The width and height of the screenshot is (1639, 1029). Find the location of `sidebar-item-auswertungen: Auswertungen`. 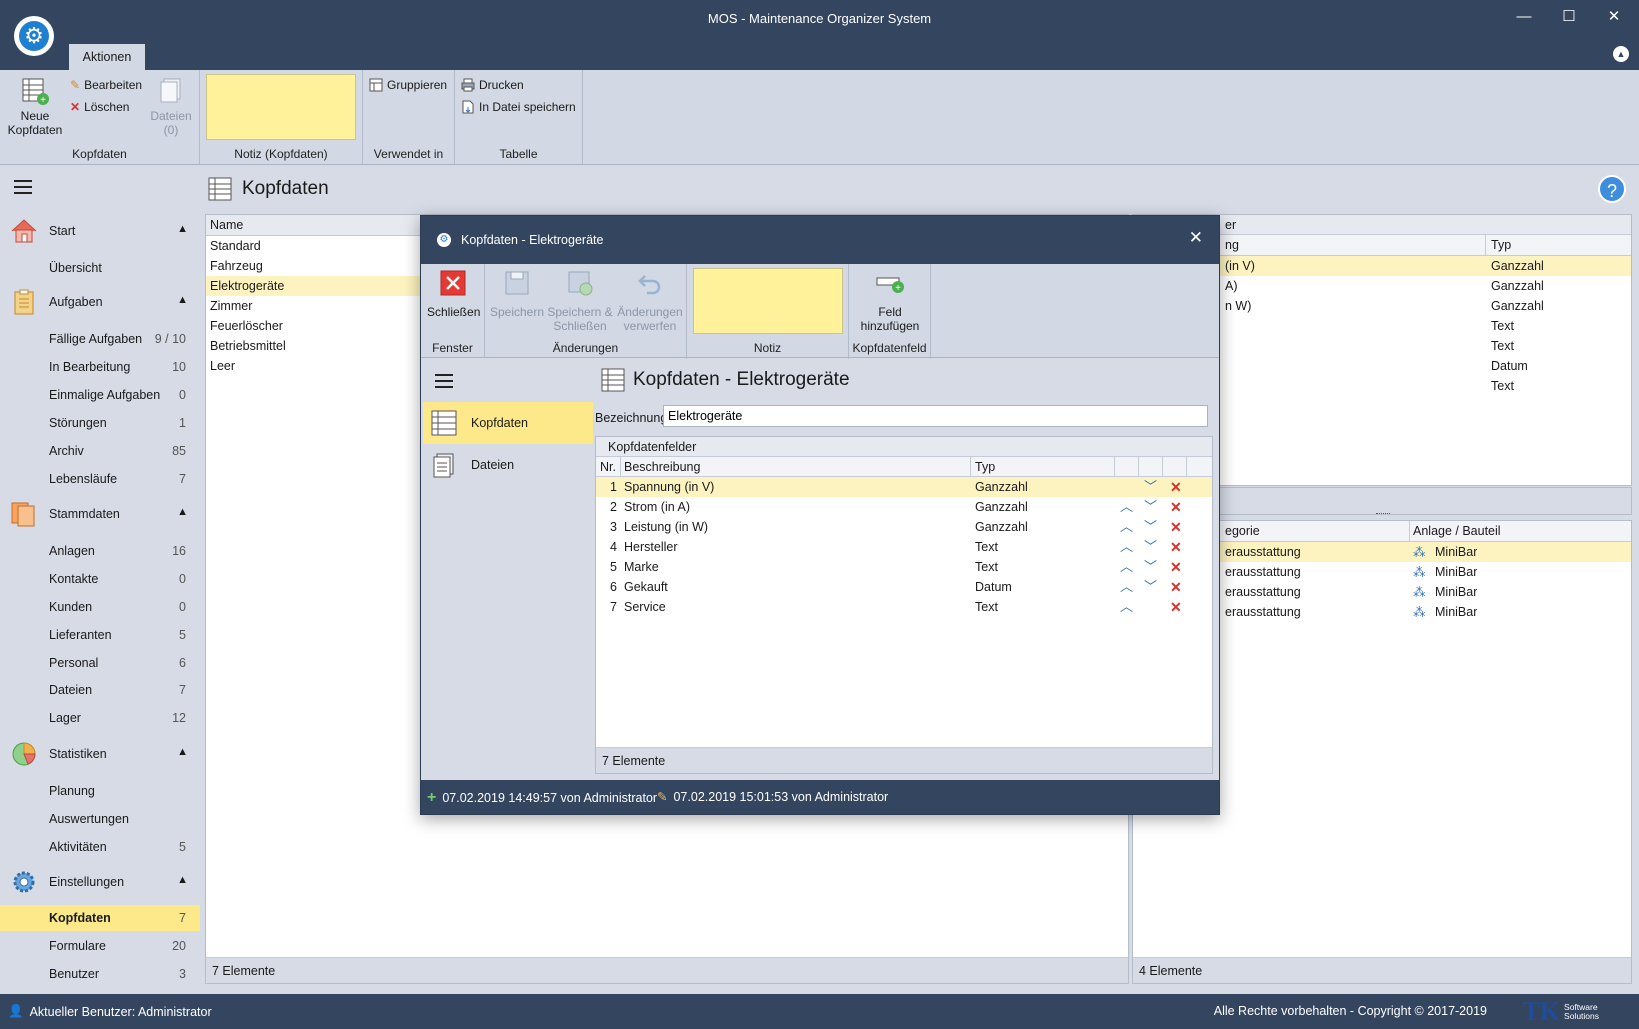

sidebar-item-auswertungen: Auswertungen is located at coordinates (100, 819).